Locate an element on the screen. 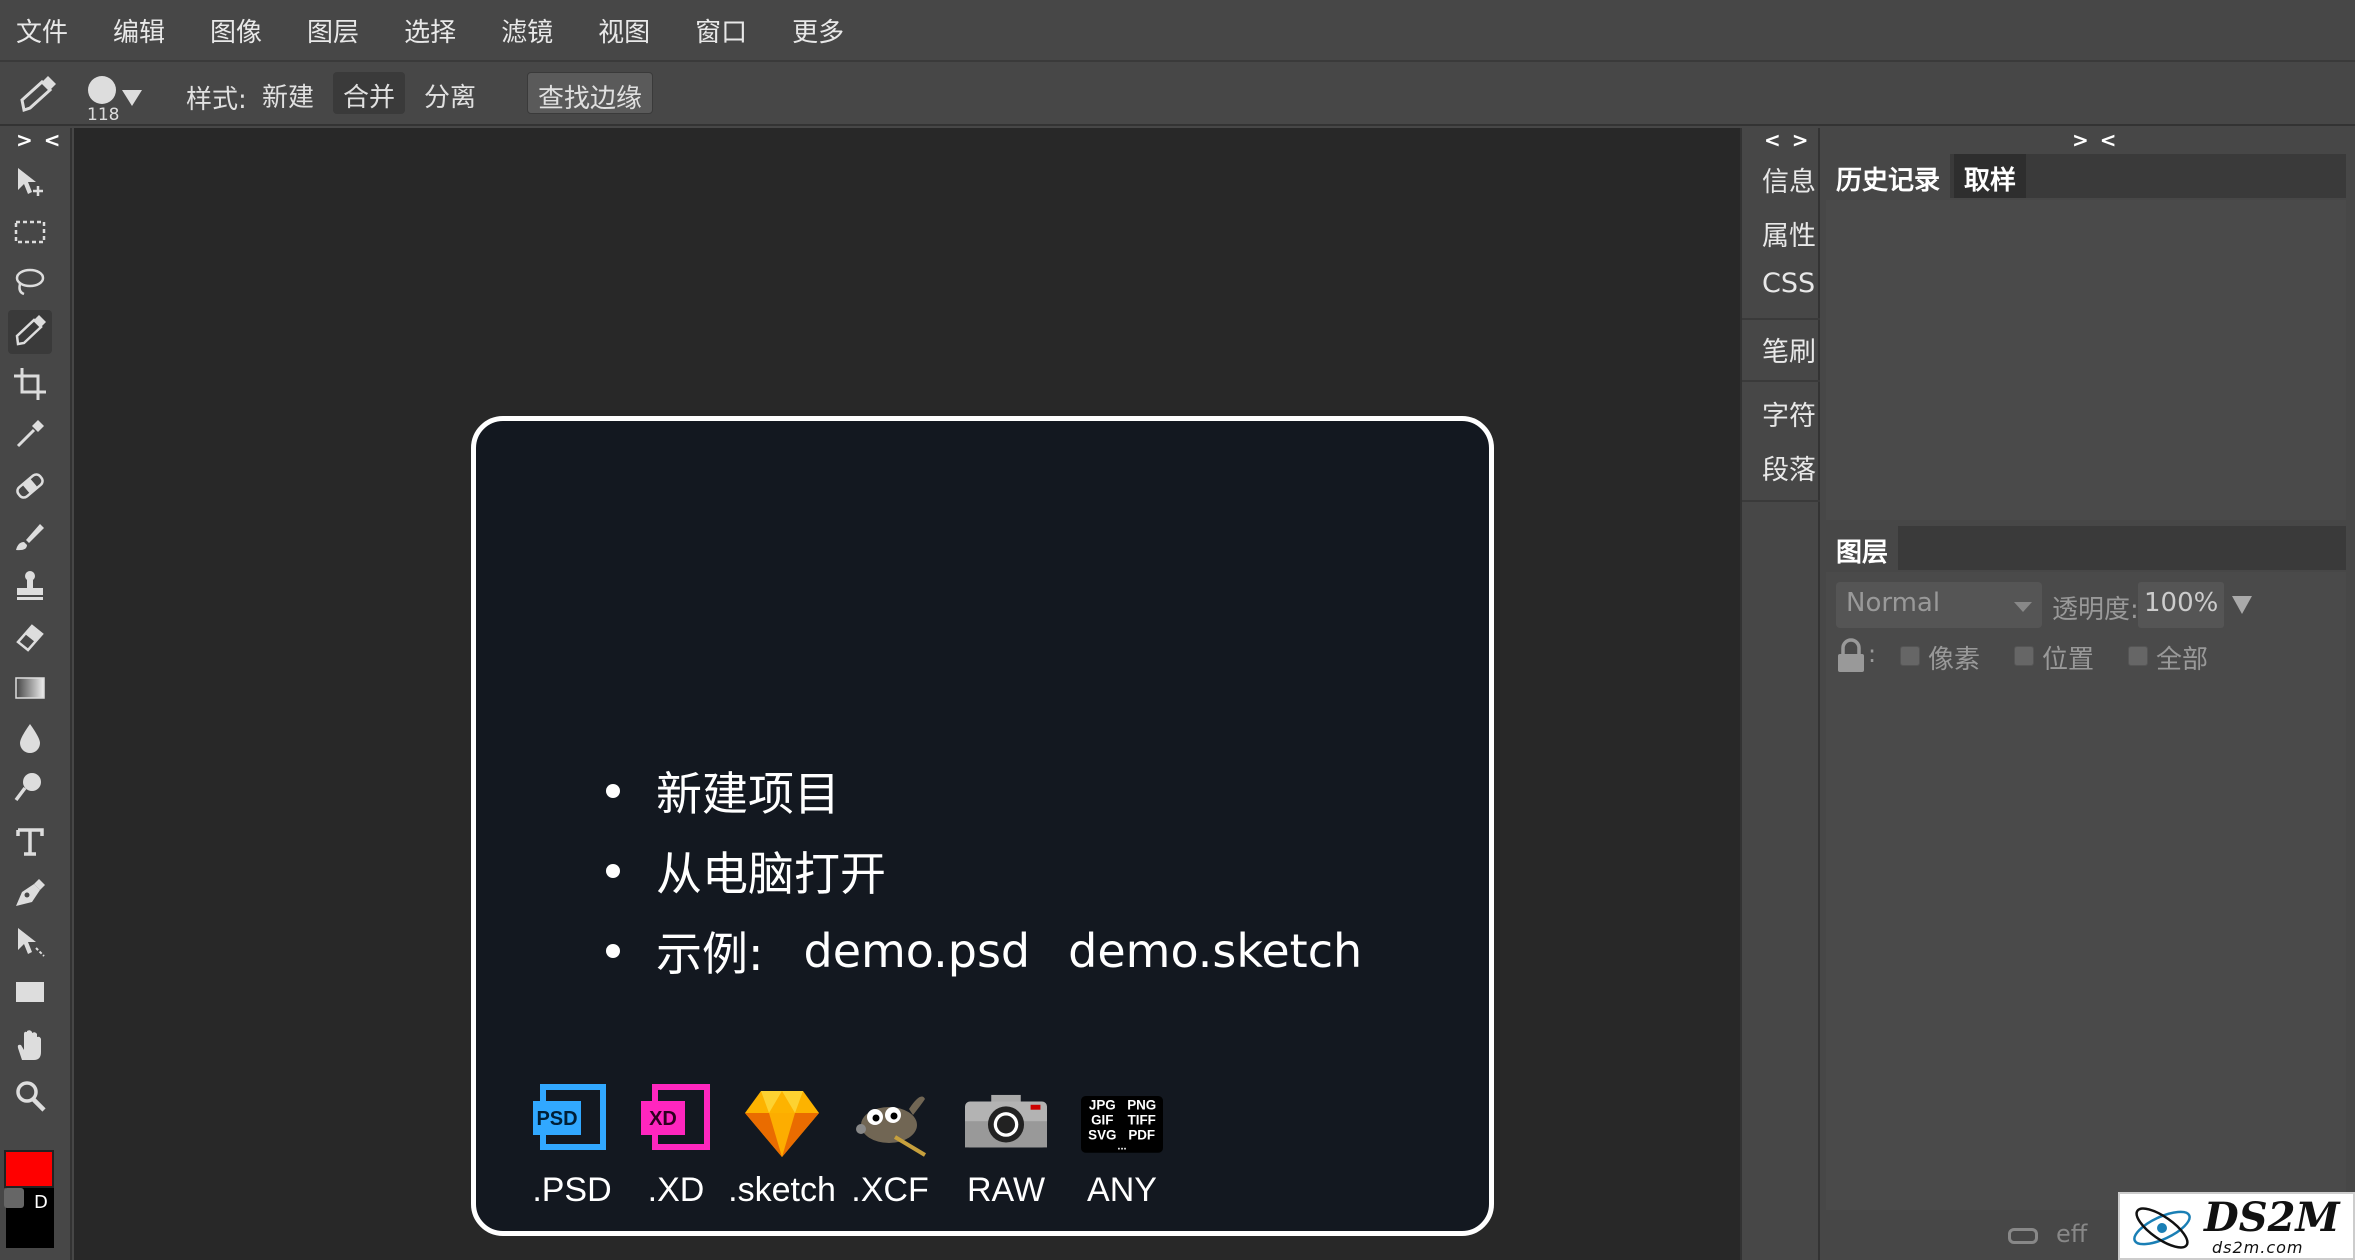 Image resolution: width=2355 pixels, height=1260 pixels. side-panel-css: CSS is located at coordinates (1788, 283).